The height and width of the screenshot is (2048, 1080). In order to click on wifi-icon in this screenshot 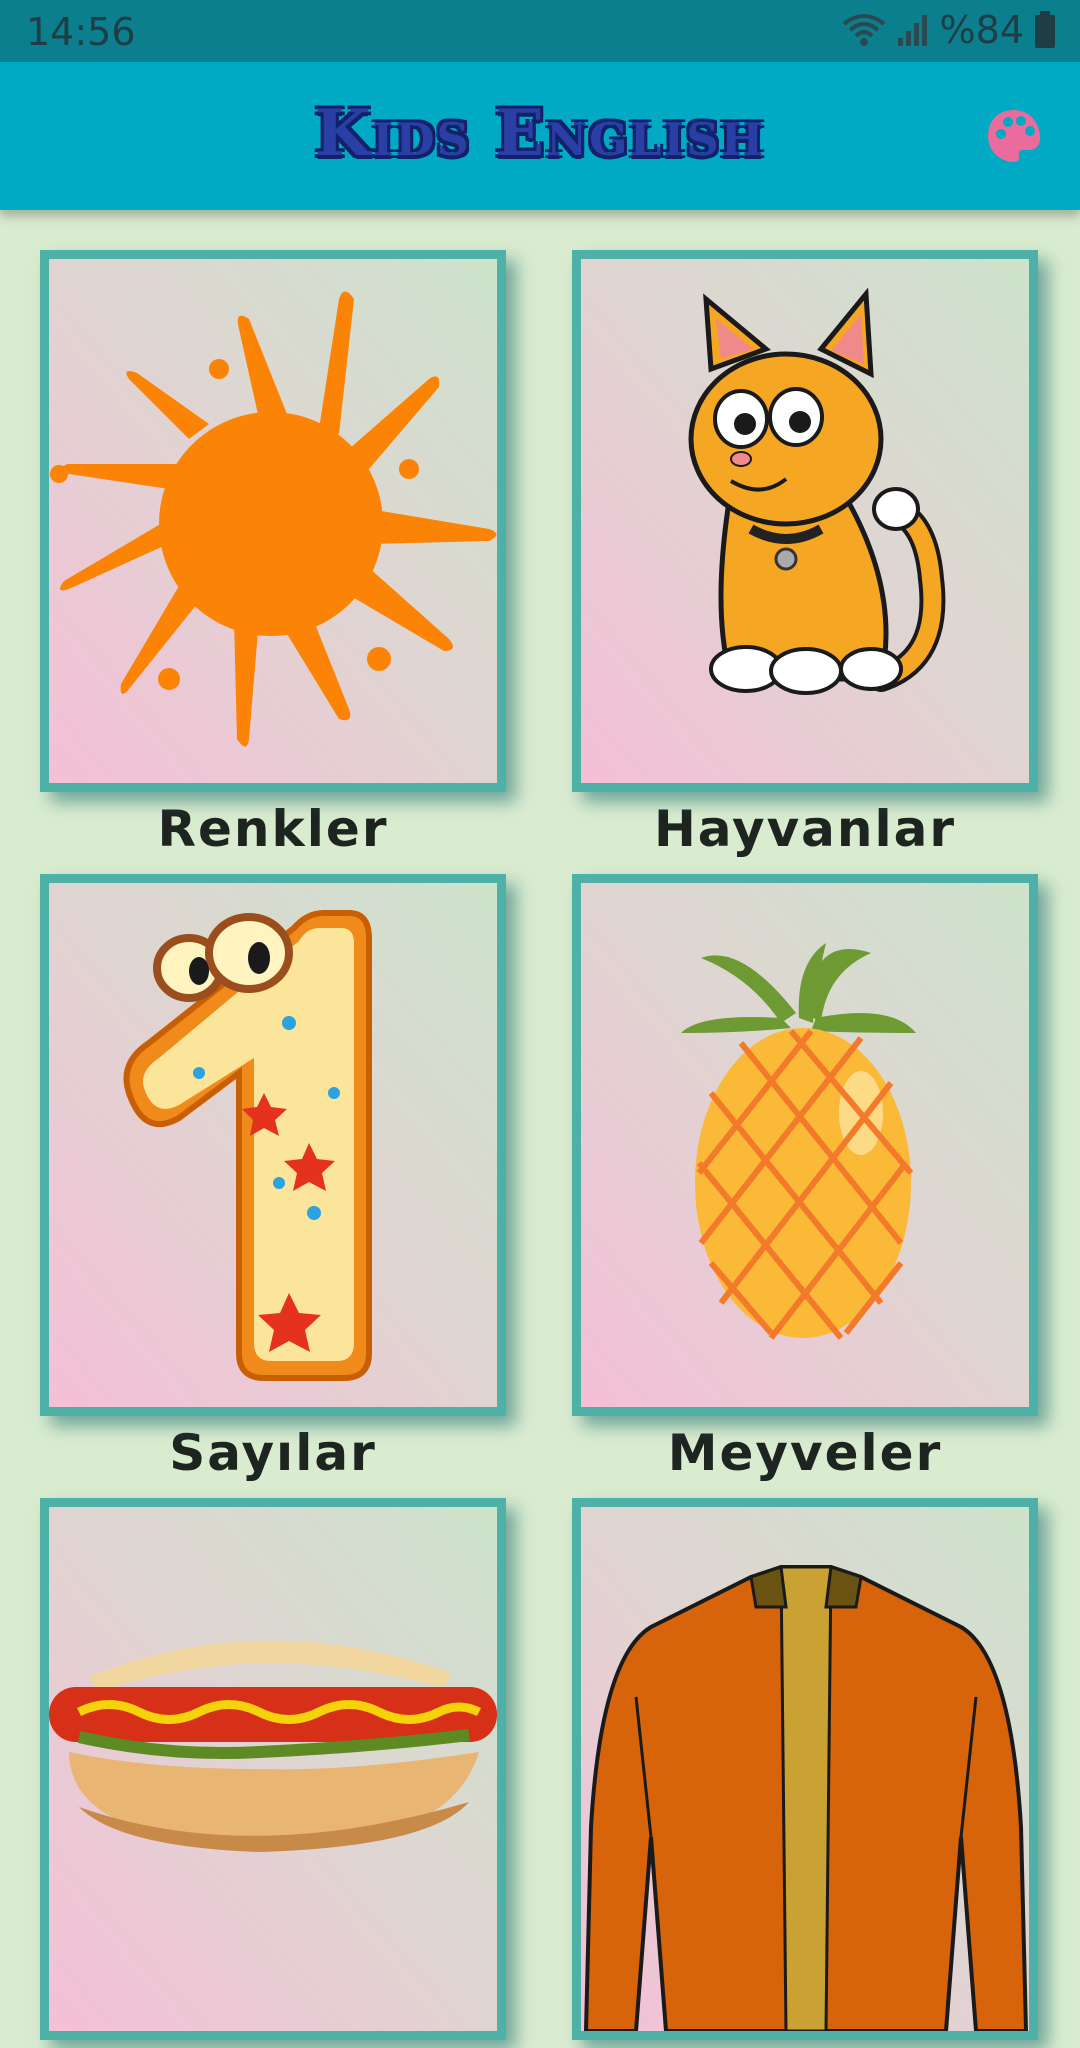, I will do `click(863, 30)`.